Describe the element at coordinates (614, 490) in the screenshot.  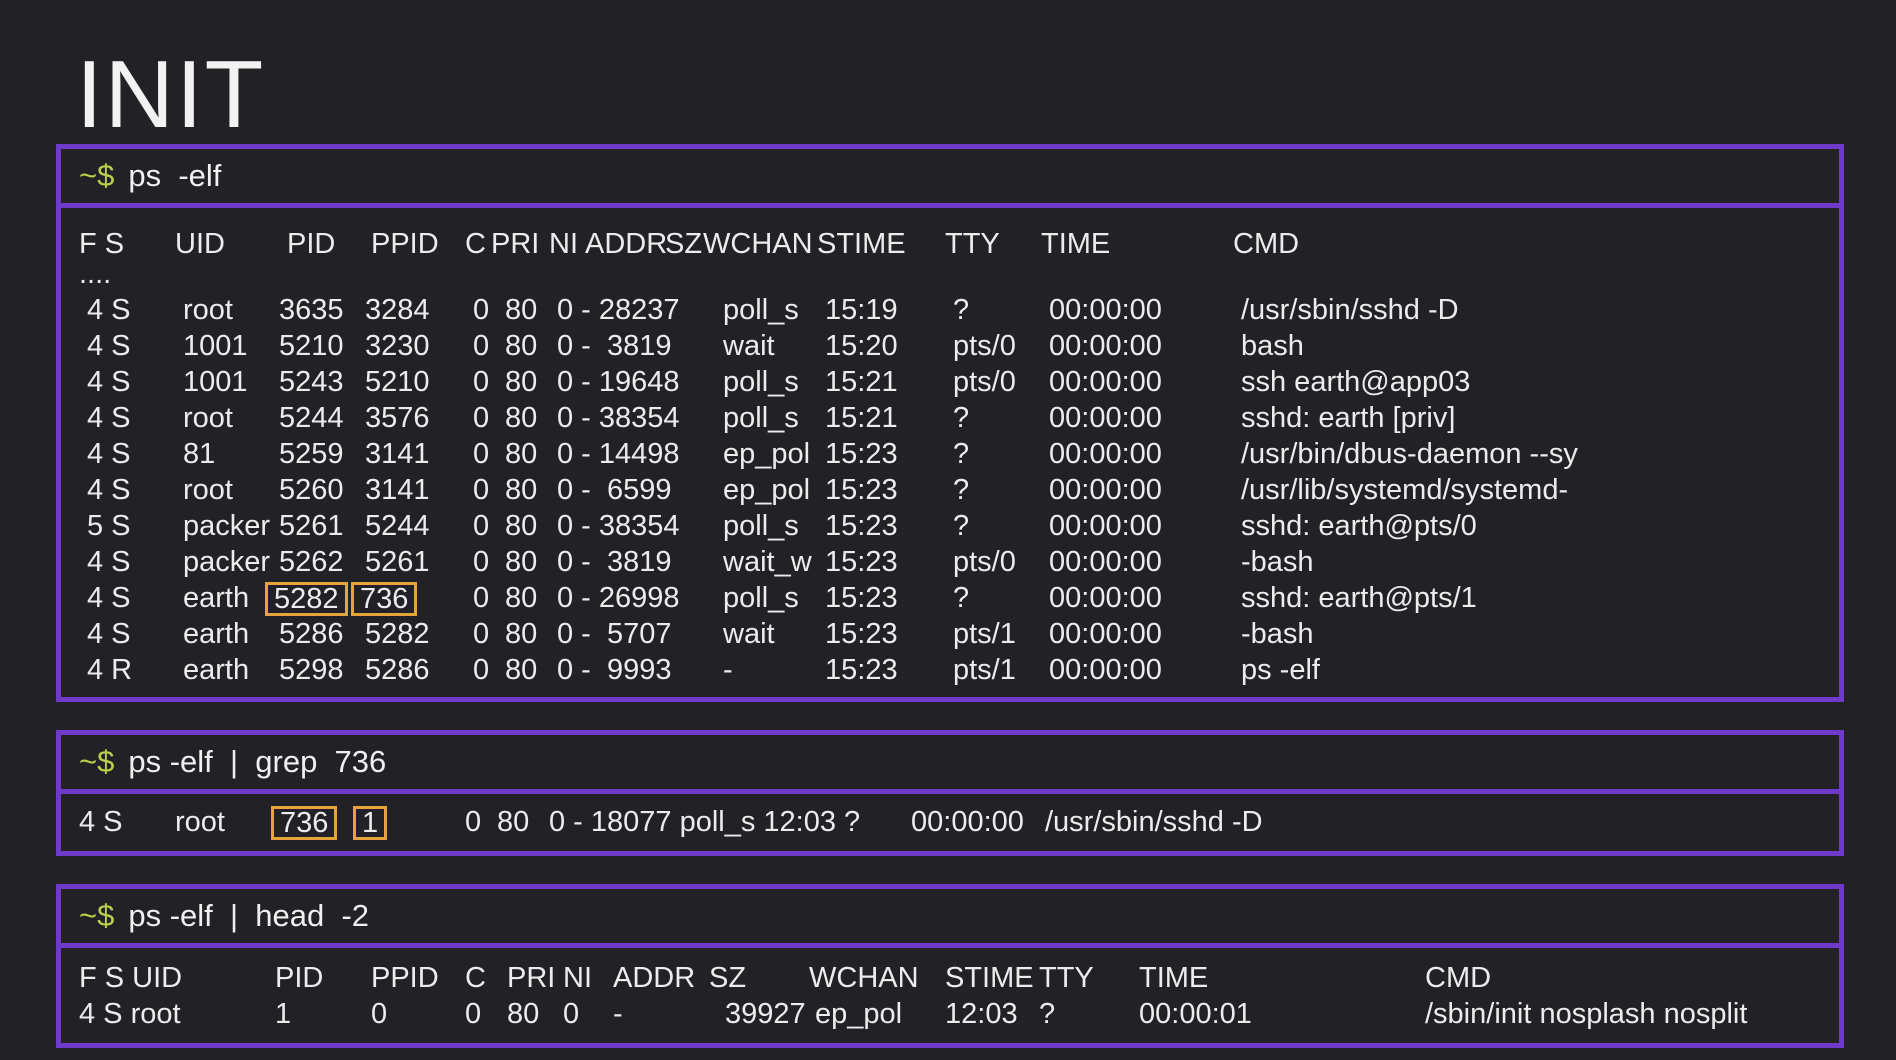
I see `cell-ni-addr-sz: 0 - 6599` at that location.